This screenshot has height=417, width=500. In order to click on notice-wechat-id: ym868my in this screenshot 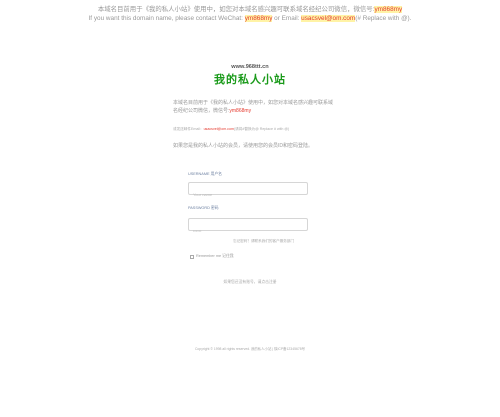, I will do `click(388, 9)`.